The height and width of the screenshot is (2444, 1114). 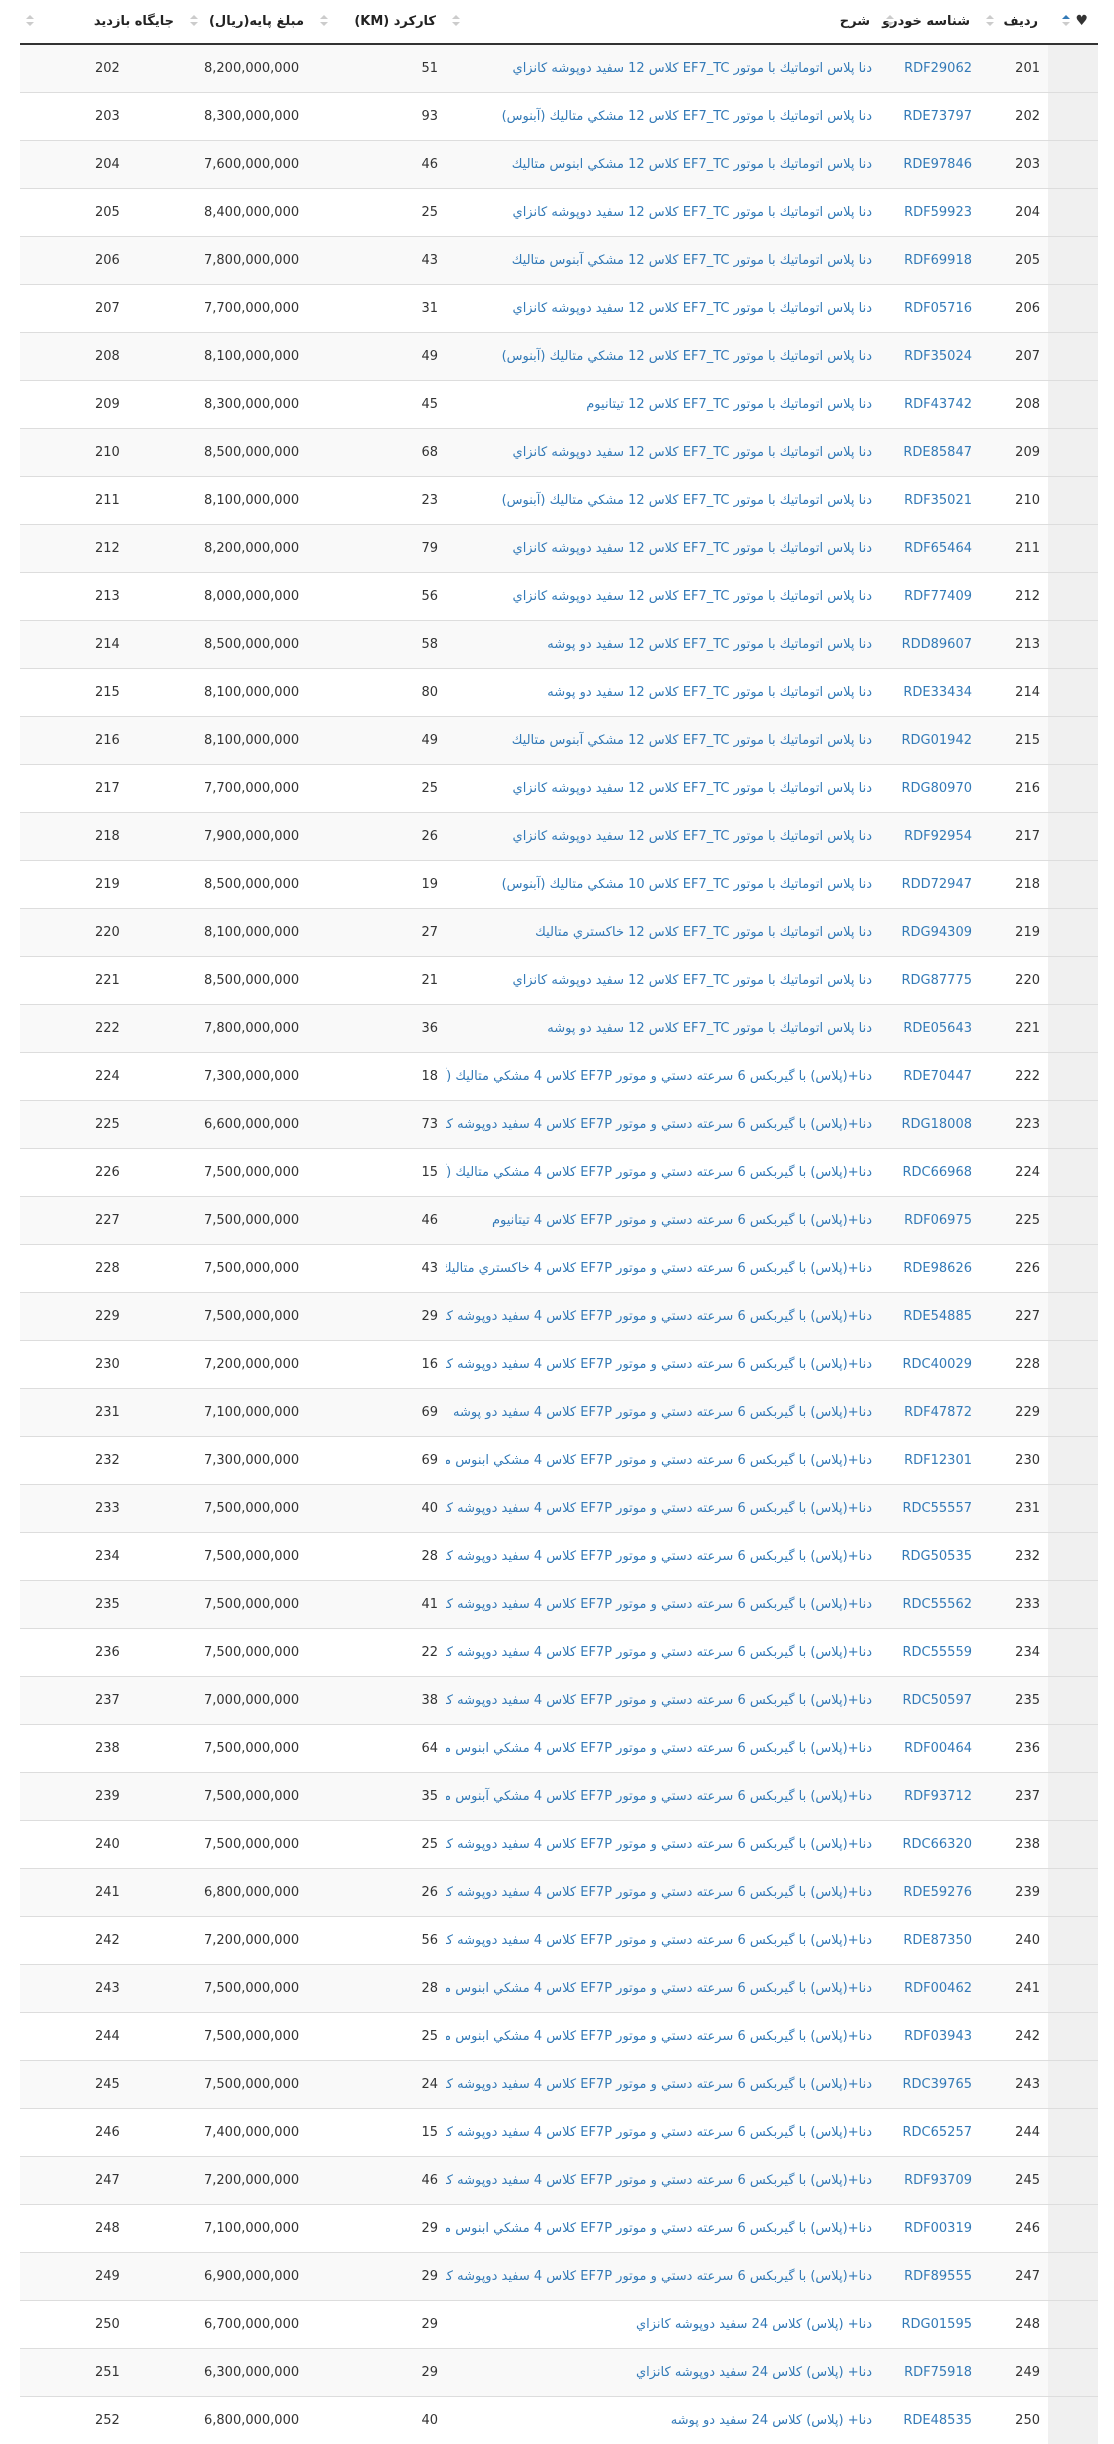 I want to click on car-id-link: RDF05716, so click(x=938, y=308).